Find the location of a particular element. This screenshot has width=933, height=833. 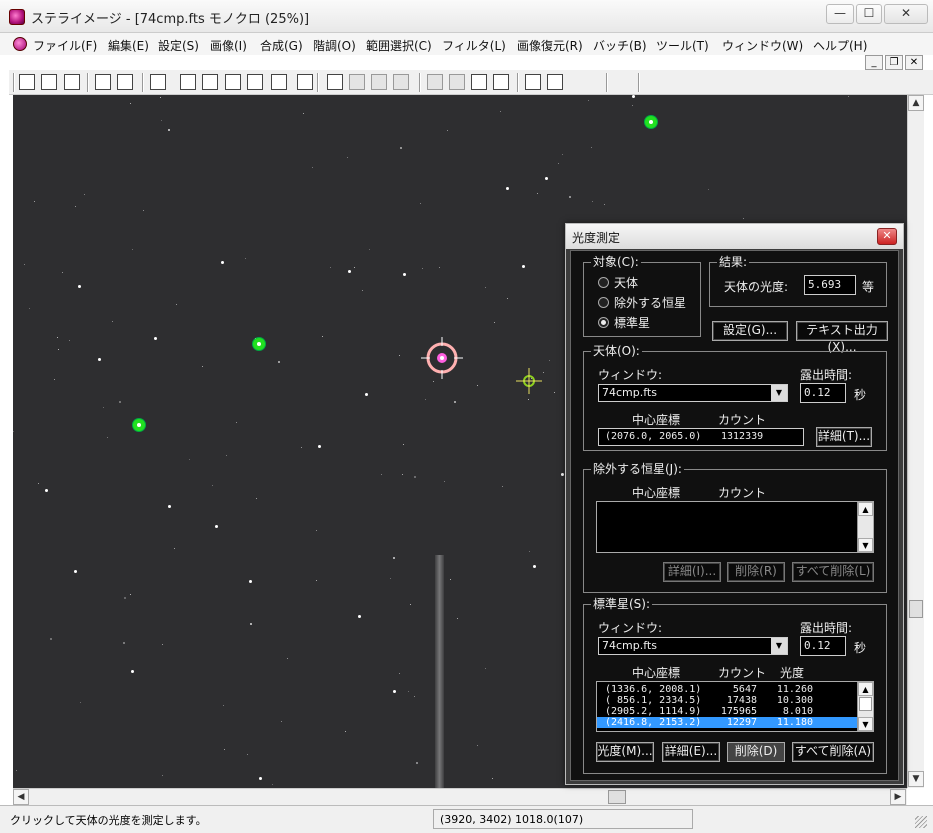

menu-item-7: フィルタ(L) is located at coordinates (474, 45).